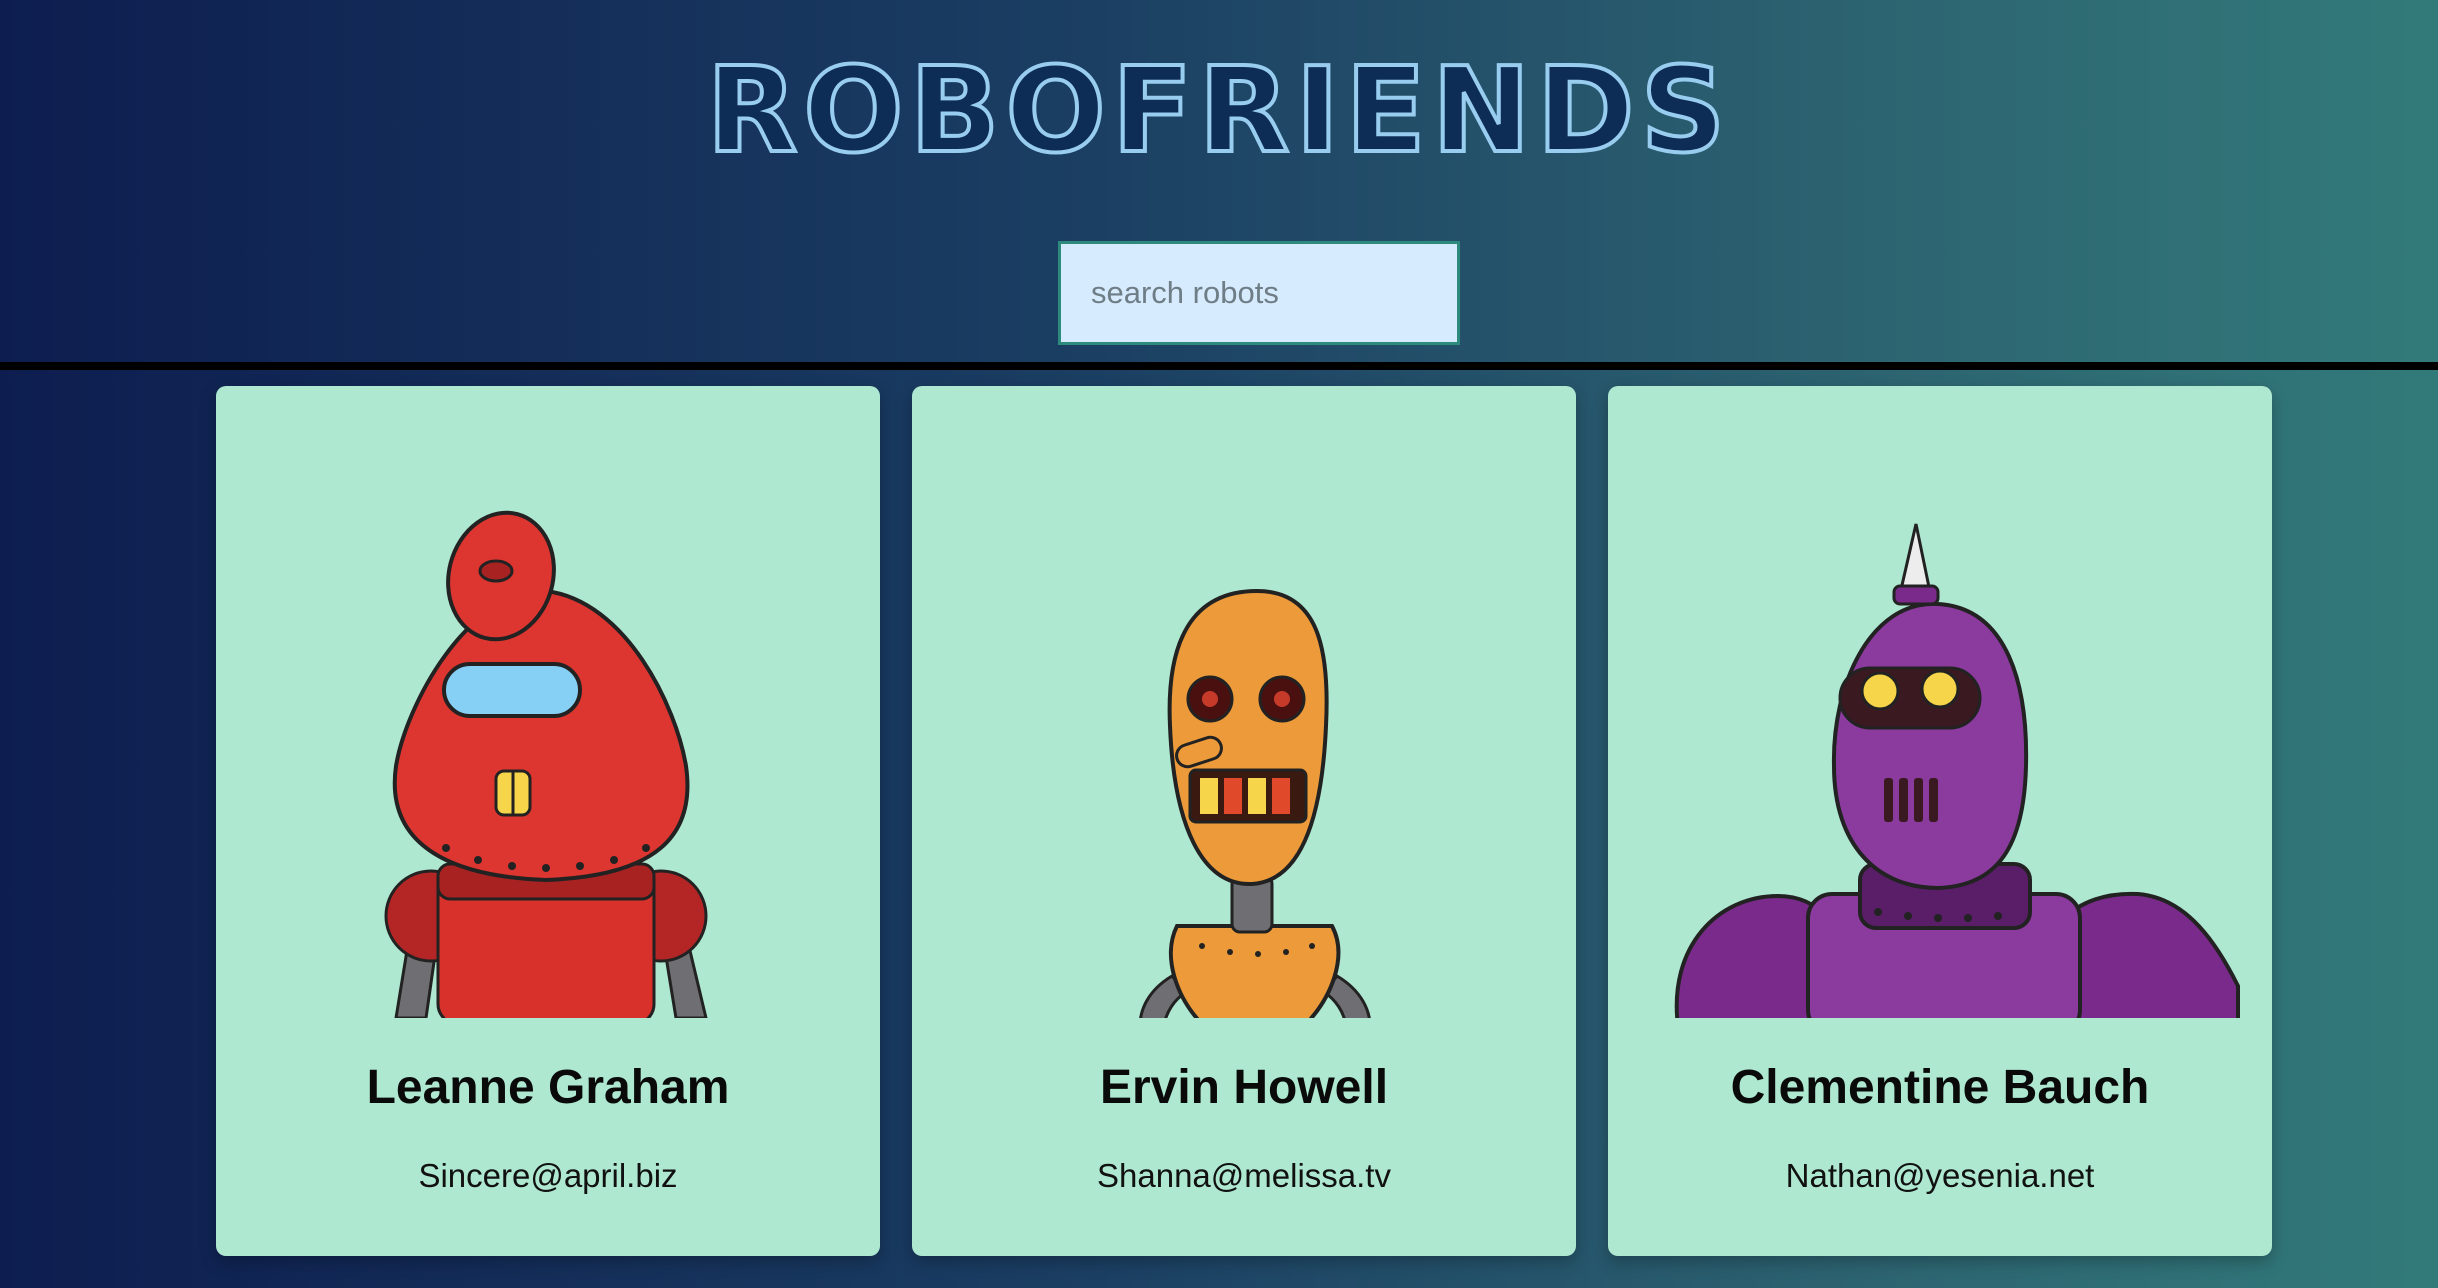  Describe the element at coordinates (1244, 1175) in the screenshot. I see `robot-email: Shanna@melissa.tv` at that location.